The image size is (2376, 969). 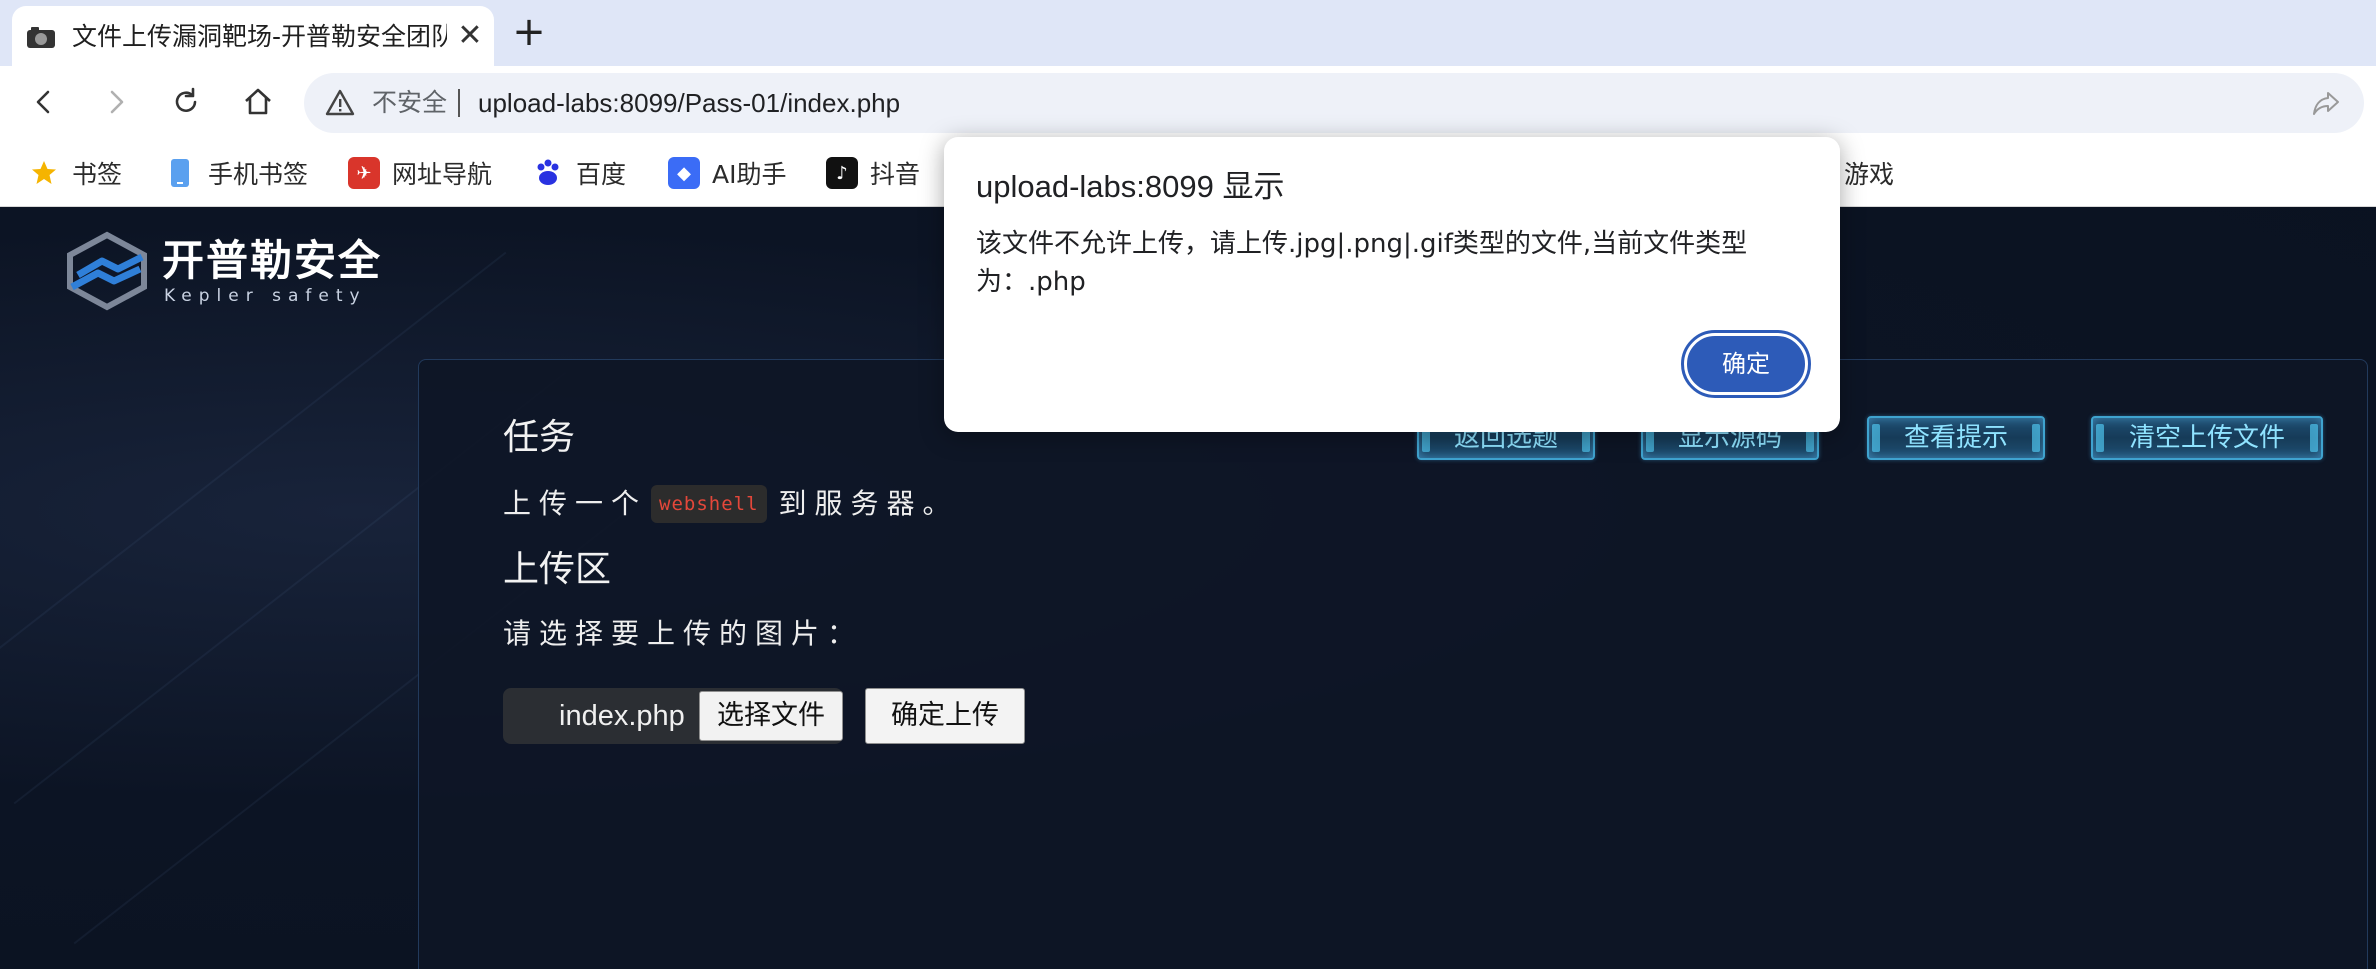 I want to click on browser-toolbar: 不安全 upload-labs:8099/Pass-01/index.php, so click(x=1188, y=103).